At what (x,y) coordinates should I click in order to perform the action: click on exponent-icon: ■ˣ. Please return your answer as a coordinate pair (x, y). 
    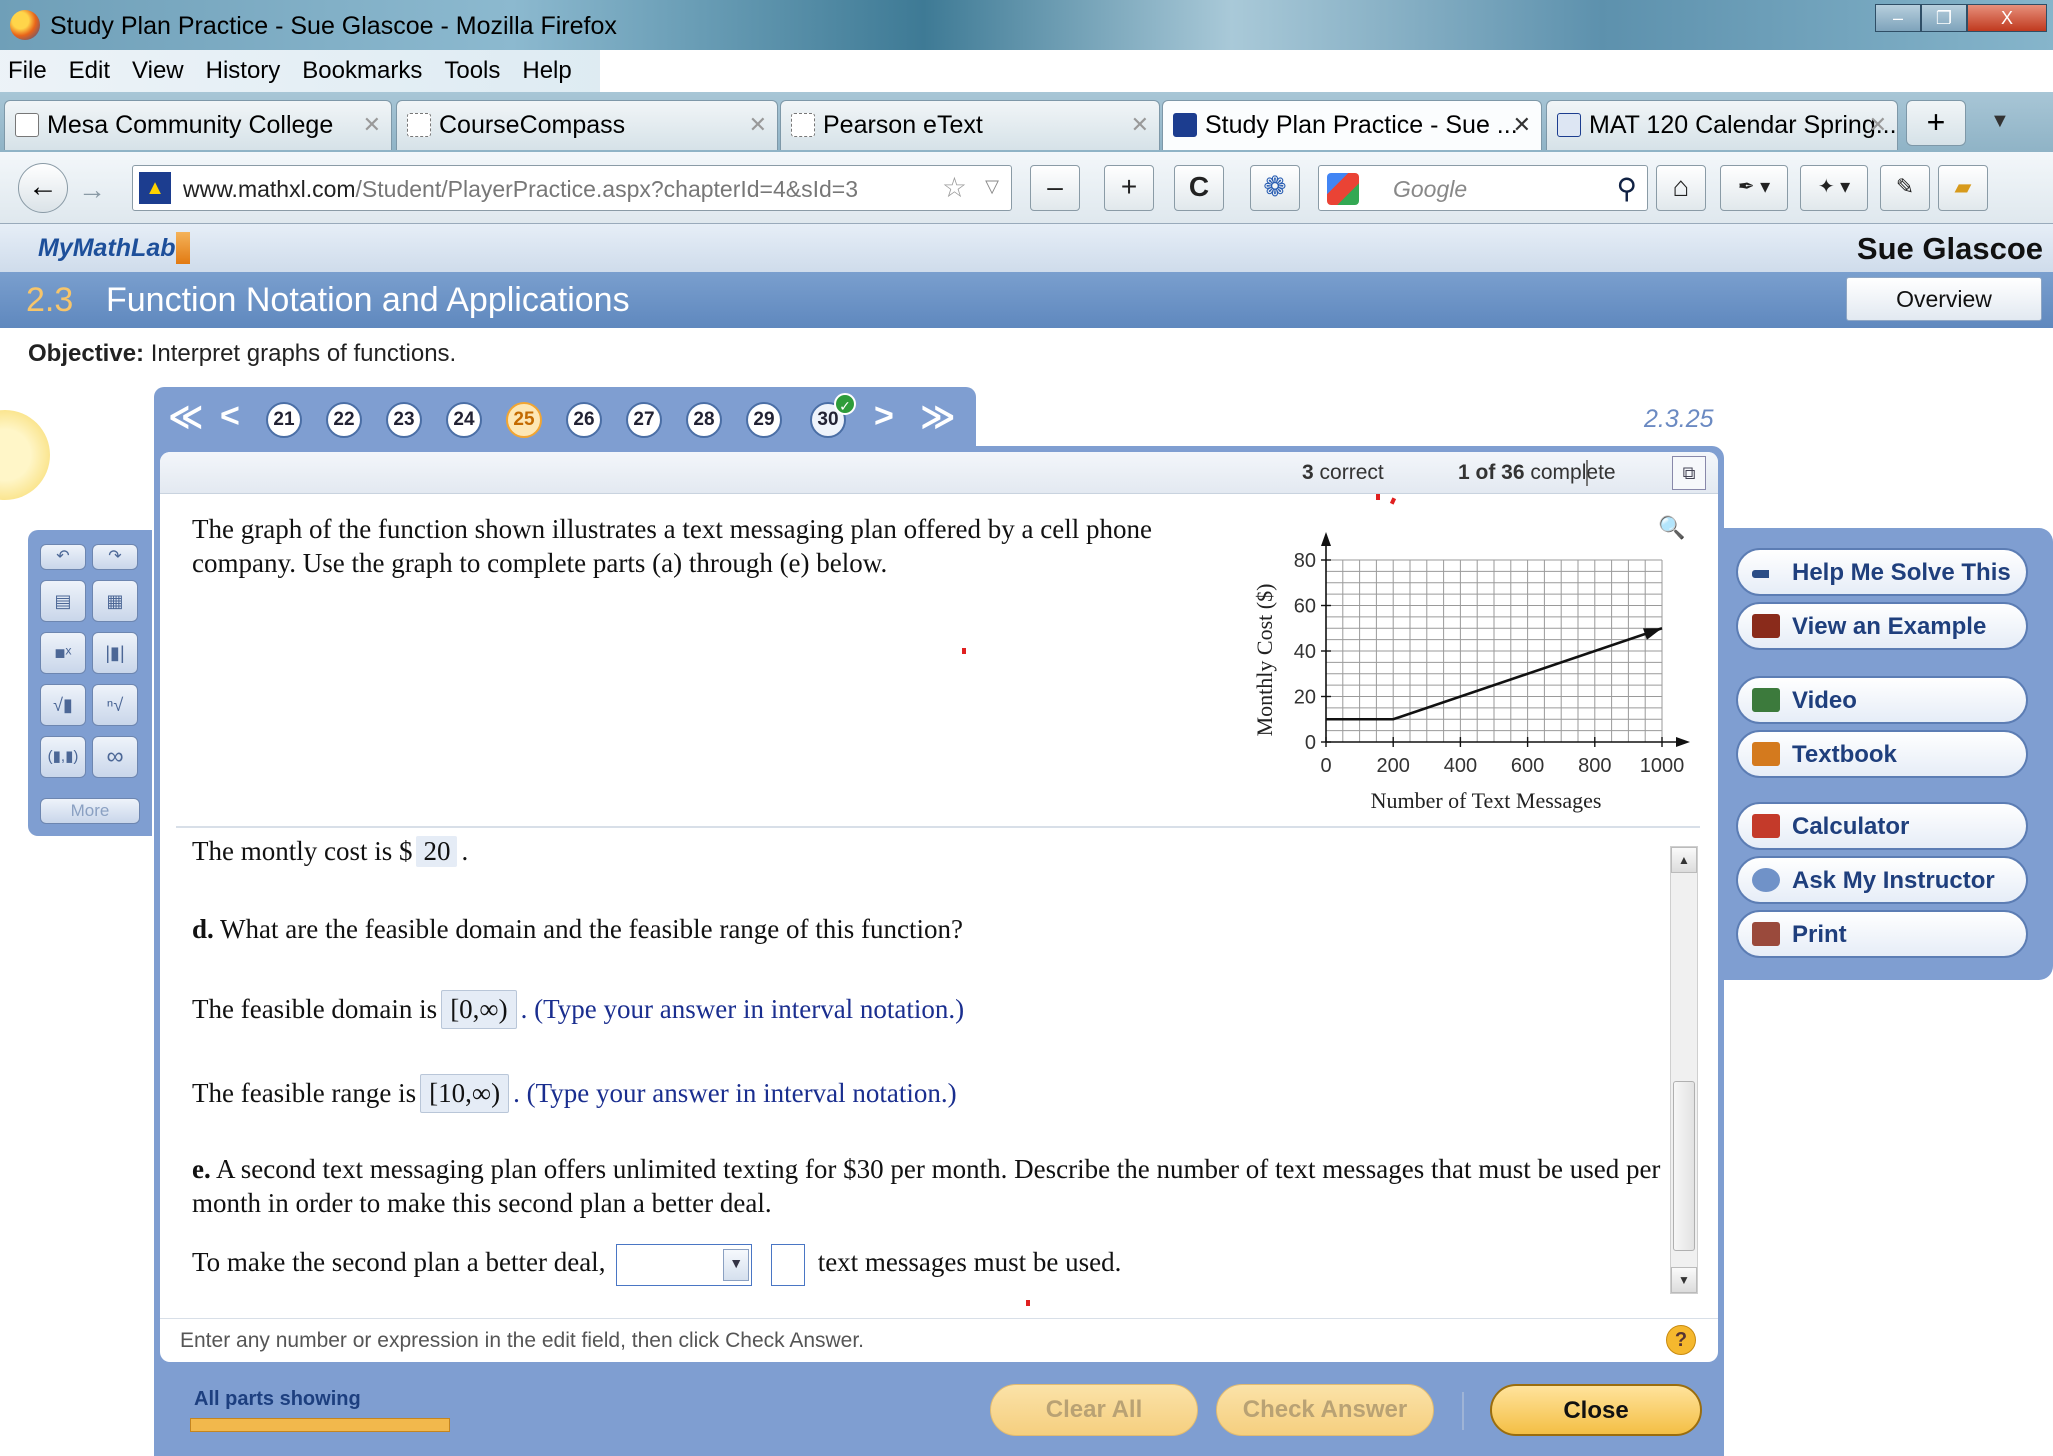
    Looking at the image, I should click on (63, 653).